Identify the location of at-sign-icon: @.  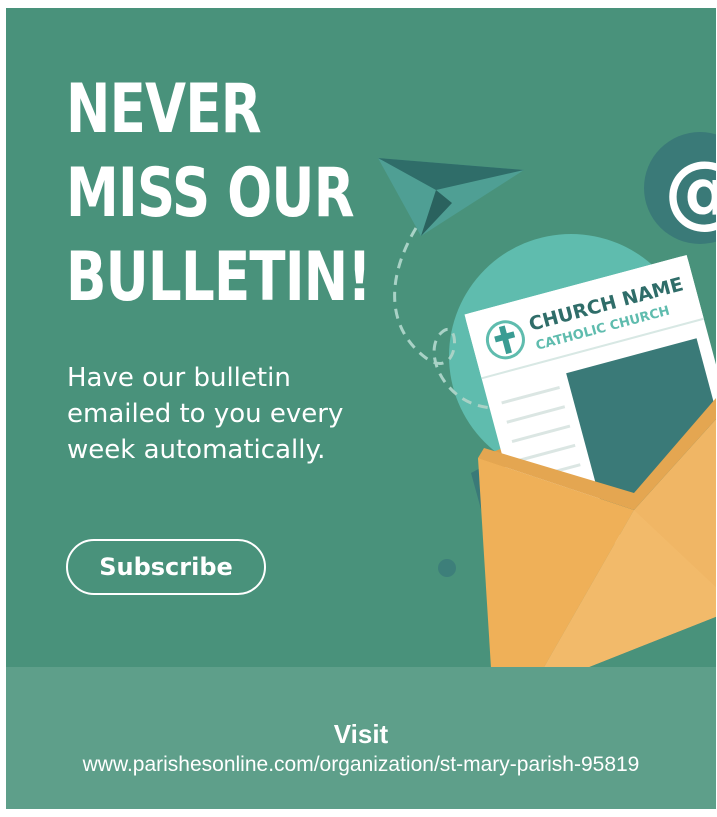
(680, 188).